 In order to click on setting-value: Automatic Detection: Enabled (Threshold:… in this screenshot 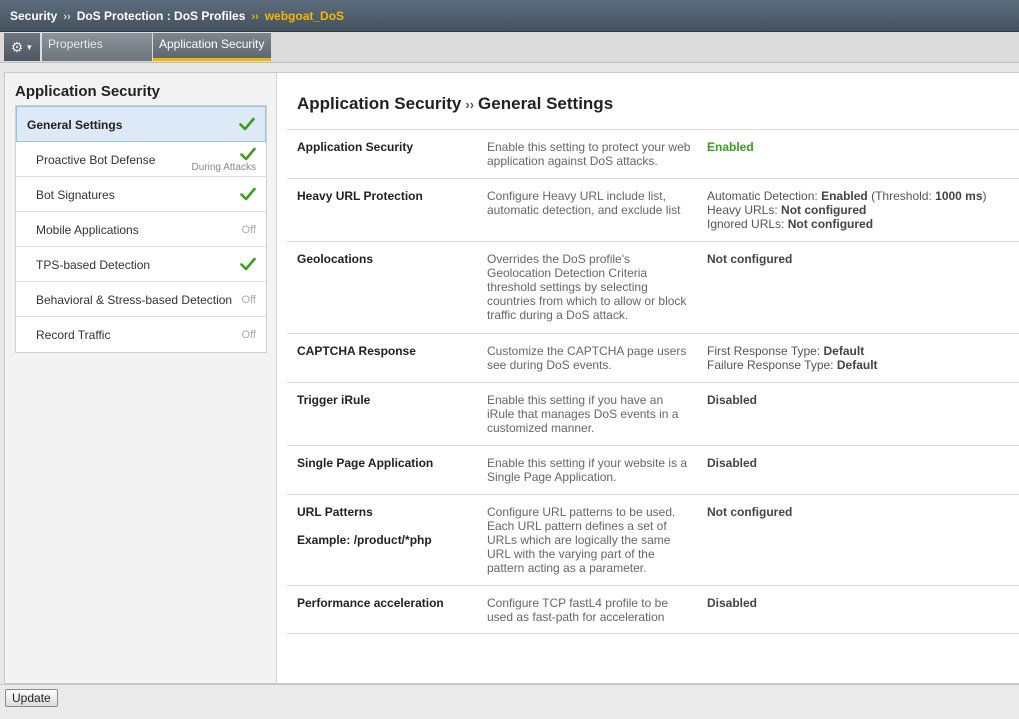, I will do `click(862, 210)`.